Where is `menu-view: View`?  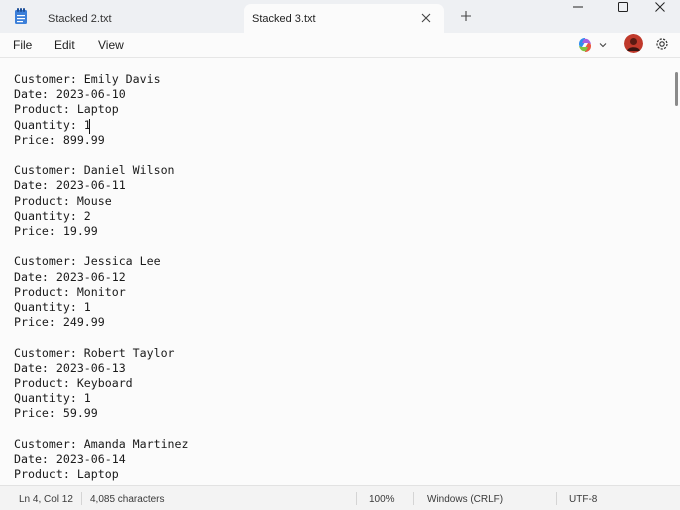 menu-view: View is located at coordinates (111, 45).